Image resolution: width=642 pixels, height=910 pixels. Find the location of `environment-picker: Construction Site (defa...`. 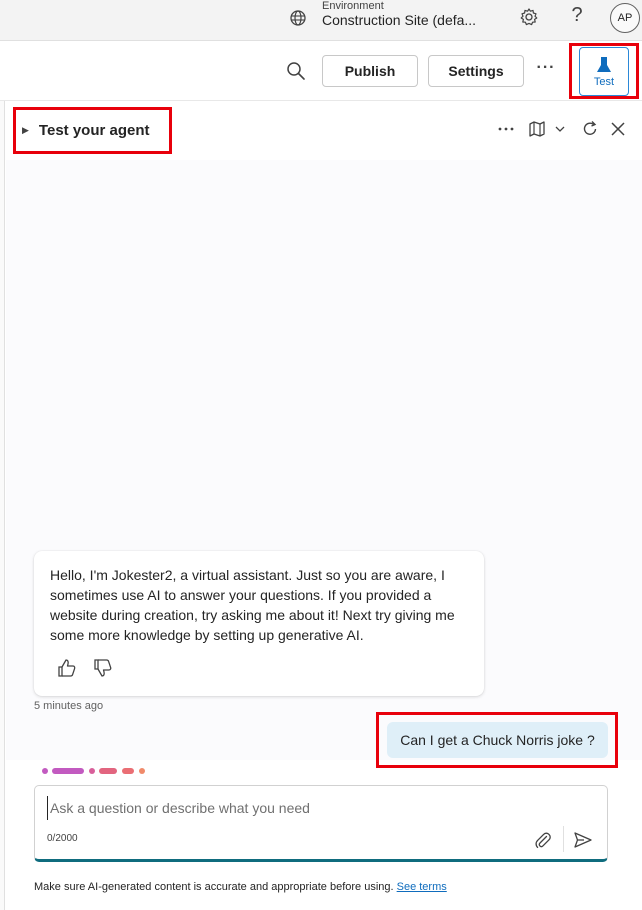

environment-picker: Construction Site (defa... is located at coordinates (399, 20).